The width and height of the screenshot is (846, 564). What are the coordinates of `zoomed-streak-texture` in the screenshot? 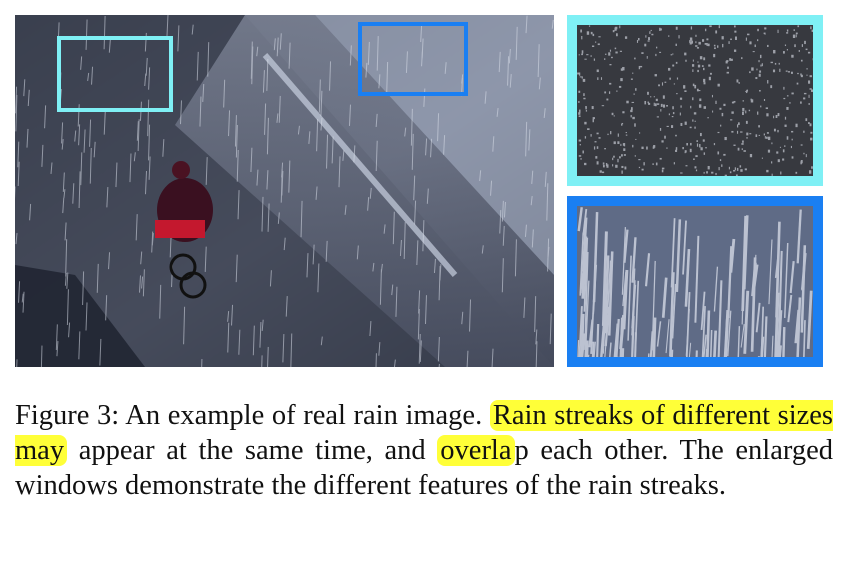 It's located at (695, 281).